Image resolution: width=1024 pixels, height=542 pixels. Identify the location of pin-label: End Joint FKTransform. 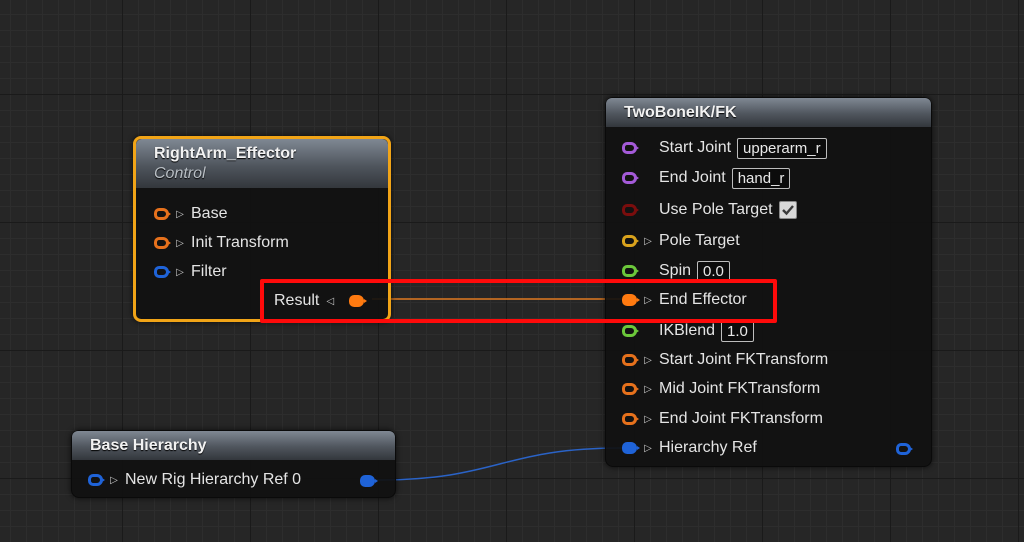
(741, 418).